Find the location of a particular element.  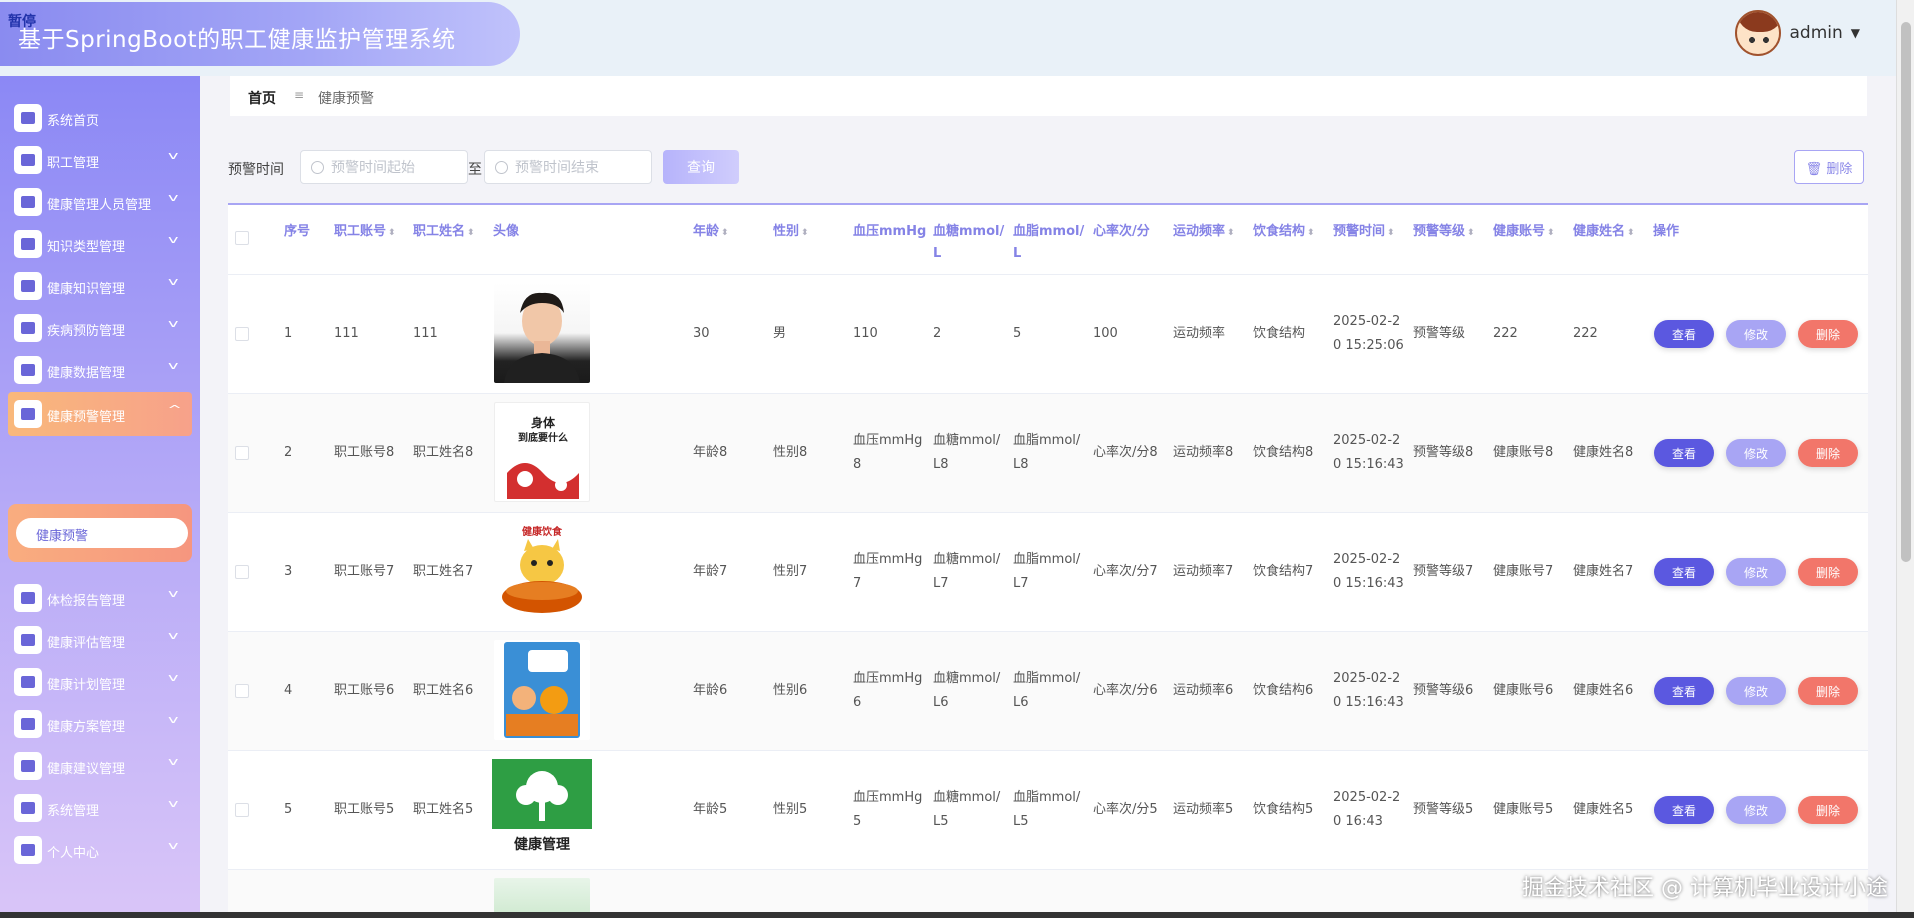

th-emp-account: 职工账号 ⬍ is located at coordinates (365, 232).